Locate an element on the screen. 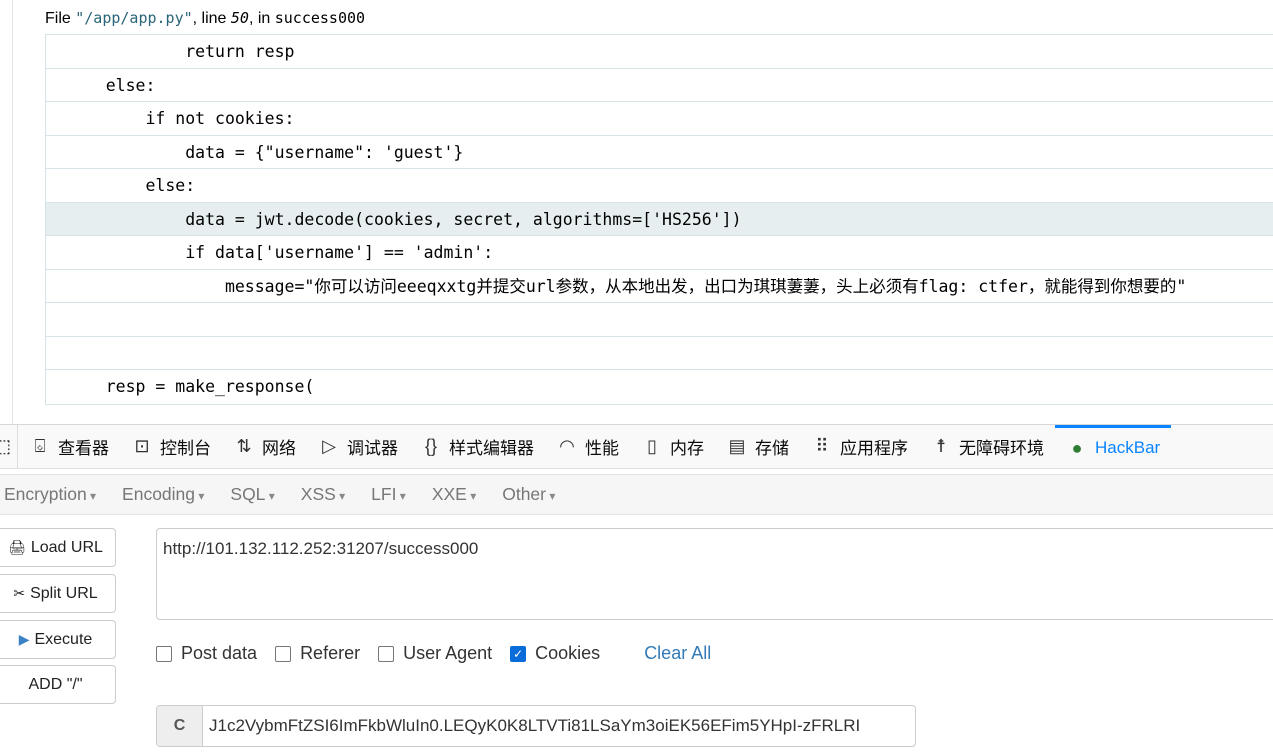 This screenshot has height=752, width=1273. tab-label: 网络 is located at coordinates (279, 448).